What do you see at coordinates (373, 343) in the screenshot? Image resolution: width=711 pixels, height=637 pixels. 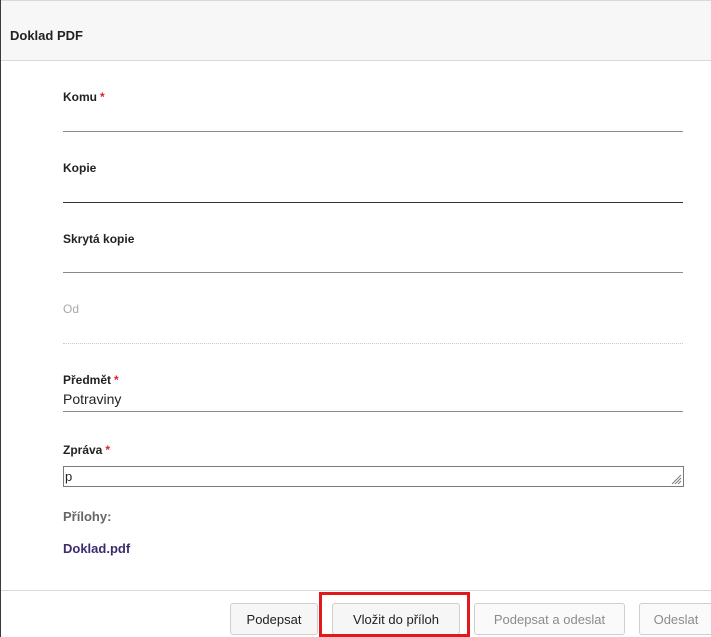 I see `from-input` at bounding box center [373, 343].